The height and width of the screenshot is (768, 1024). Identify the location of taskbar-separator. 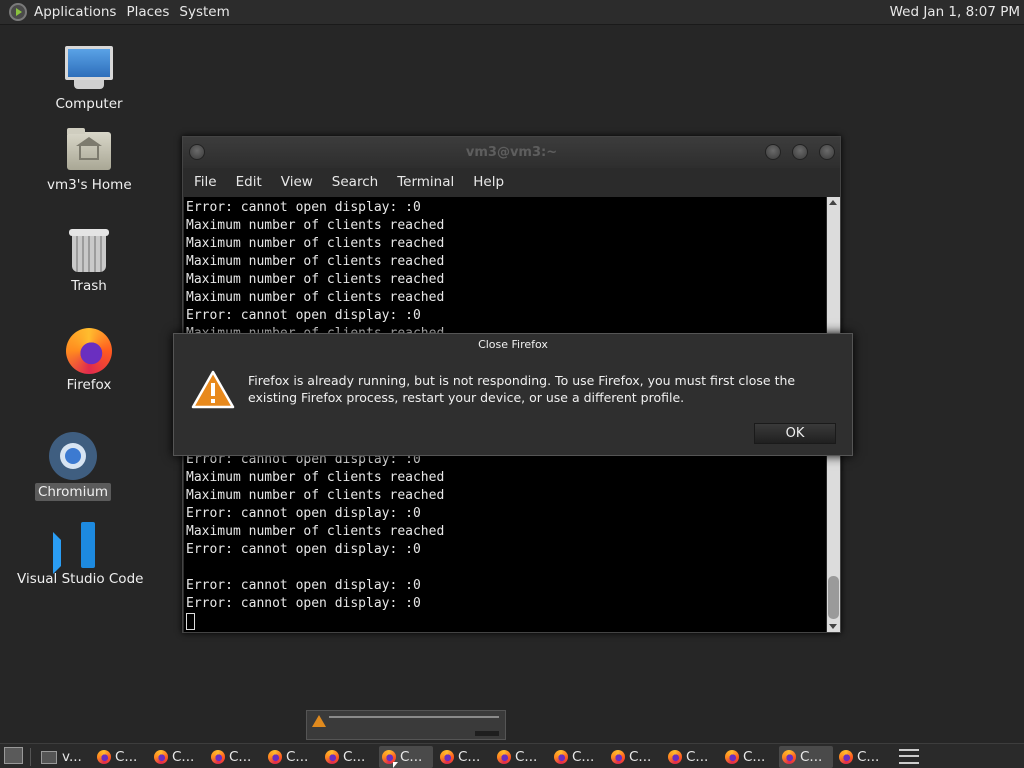
(30, 757).